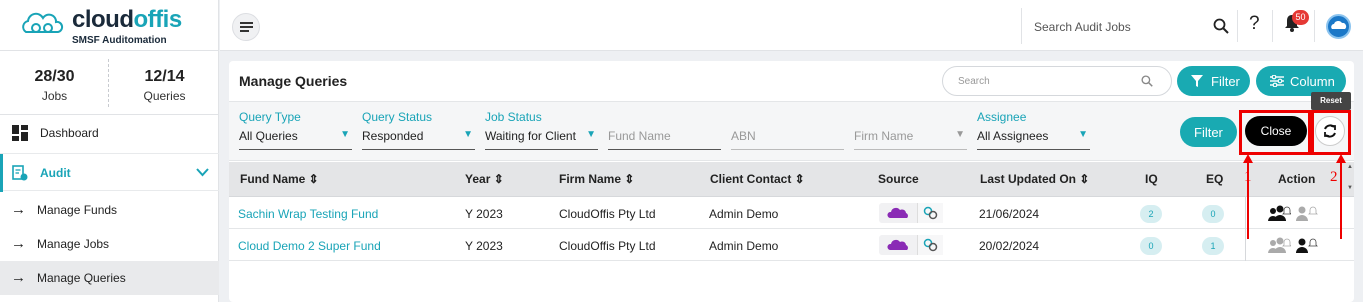 This screenshot has height=302, width=1363. What do you see at coordinates (1057, 81) in the screenshot?
I see `query-search: Search` at bounding box center [1057, 81].